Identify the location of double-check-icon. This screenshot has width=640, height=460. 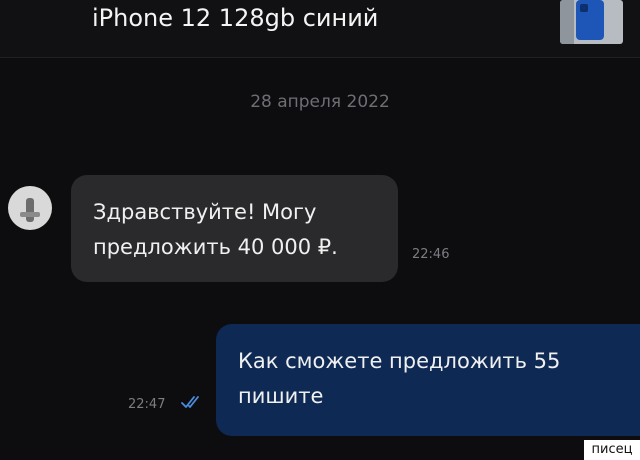
(190, 402).